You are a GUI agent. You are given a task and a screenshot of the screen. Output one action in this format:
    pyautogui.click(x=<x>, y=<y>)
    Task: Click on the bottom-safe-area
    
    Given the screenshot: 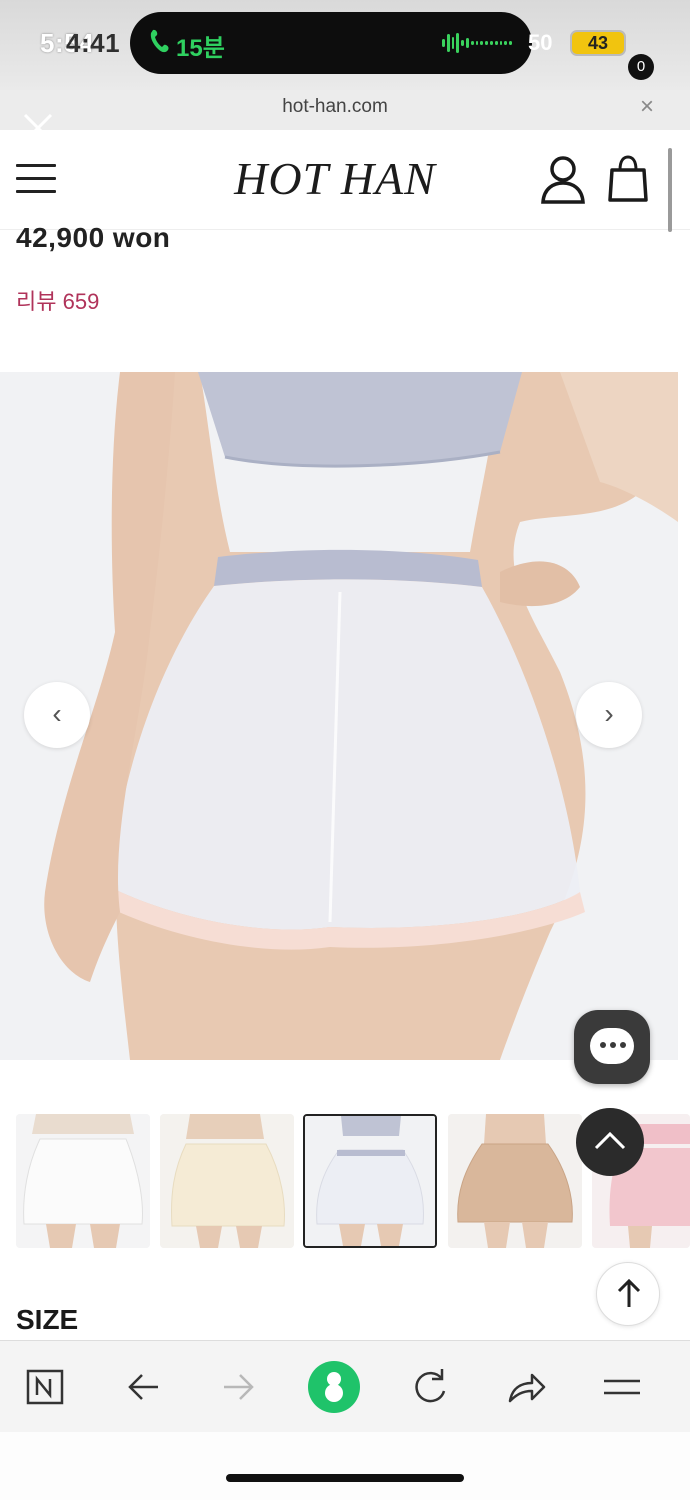 What is the action you would take?
    pyautogui.click(x=345, y=1466)
    